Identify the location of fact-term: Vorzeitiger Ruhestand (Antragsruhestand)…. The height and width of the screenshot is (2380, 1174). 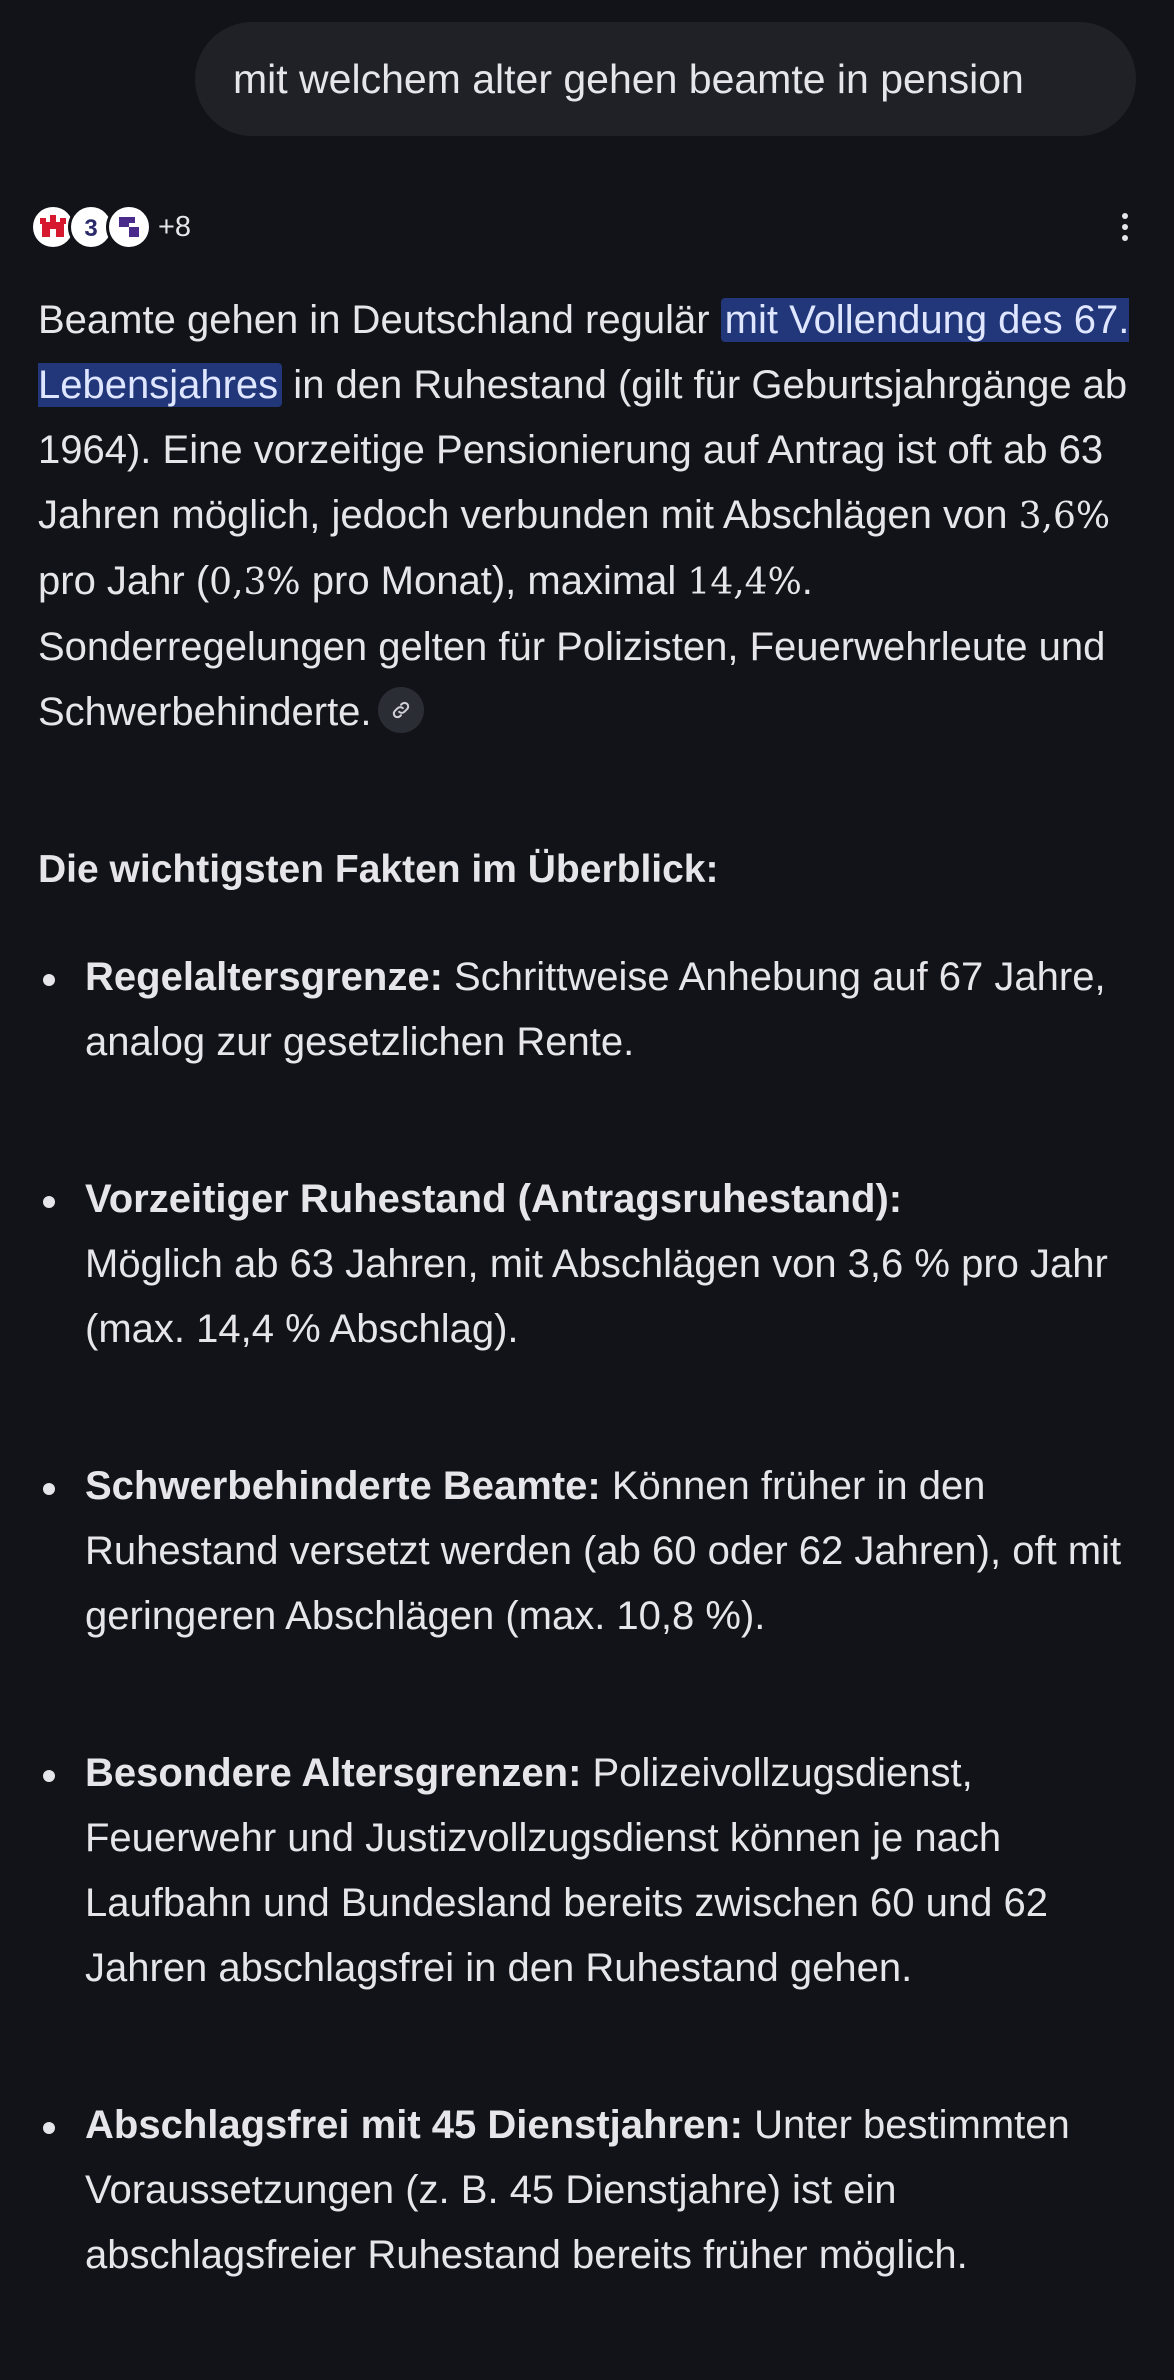
(494, 1199).